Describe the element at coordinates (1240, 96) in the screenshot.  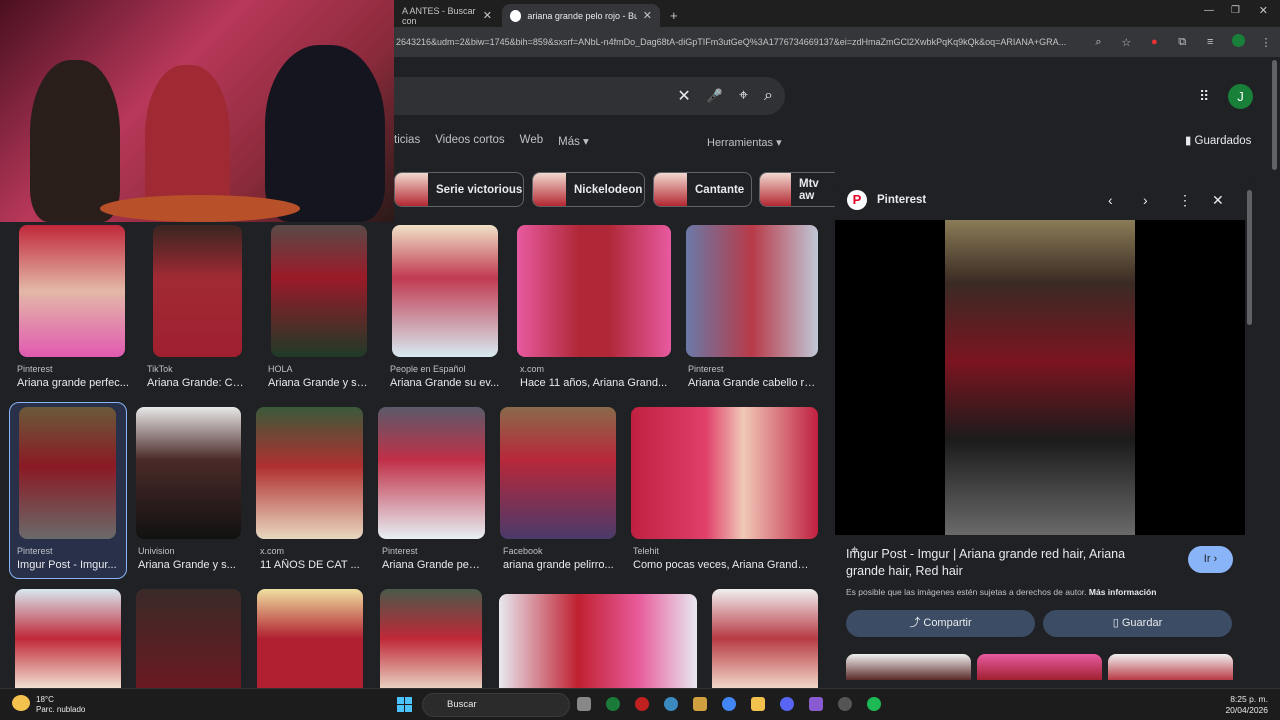
I see `avatar: J` at that location.